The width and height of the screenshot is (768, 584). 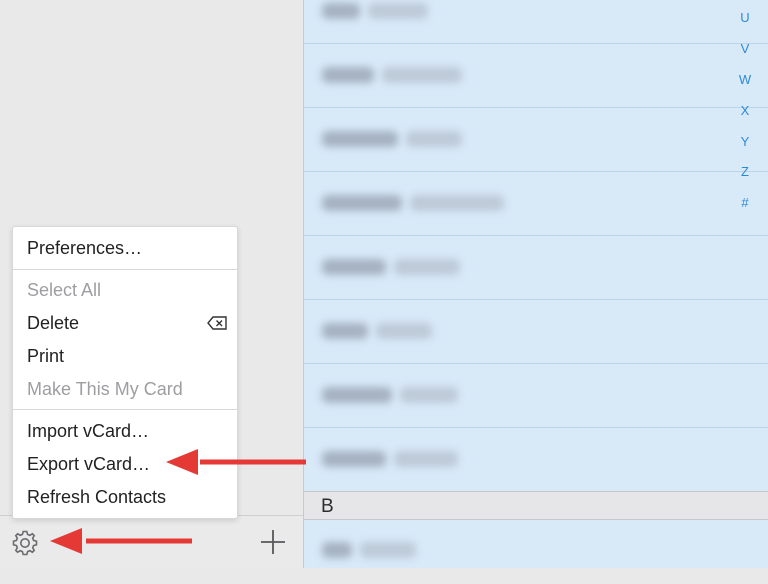 What do you see at coordinates (236, 462) in the screenshot?
I see `annotation-arrow-export` at bounding box center [236, 462].